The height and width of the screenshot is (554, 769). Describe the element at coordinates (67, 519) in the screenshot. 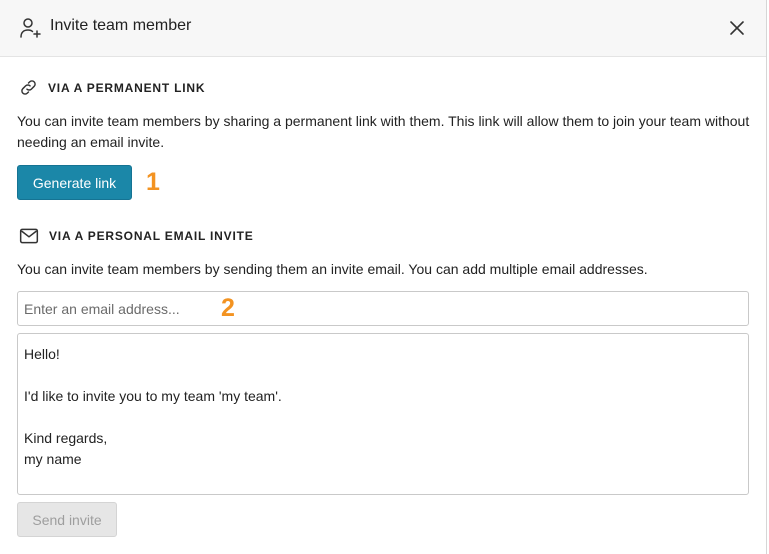

I see `send-invite-button: Send invite` at that location.